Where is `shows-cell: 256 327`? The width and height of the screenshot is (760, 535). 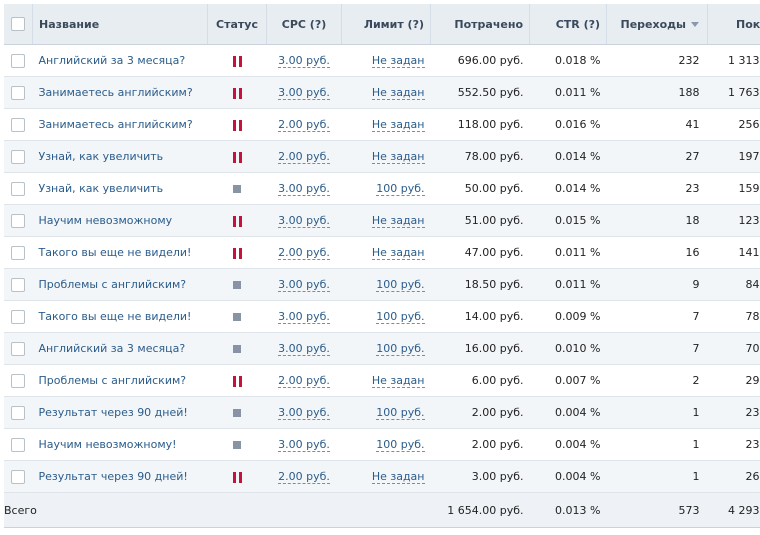 shows-cell: 256 327 is located at coordinates (734, 125).